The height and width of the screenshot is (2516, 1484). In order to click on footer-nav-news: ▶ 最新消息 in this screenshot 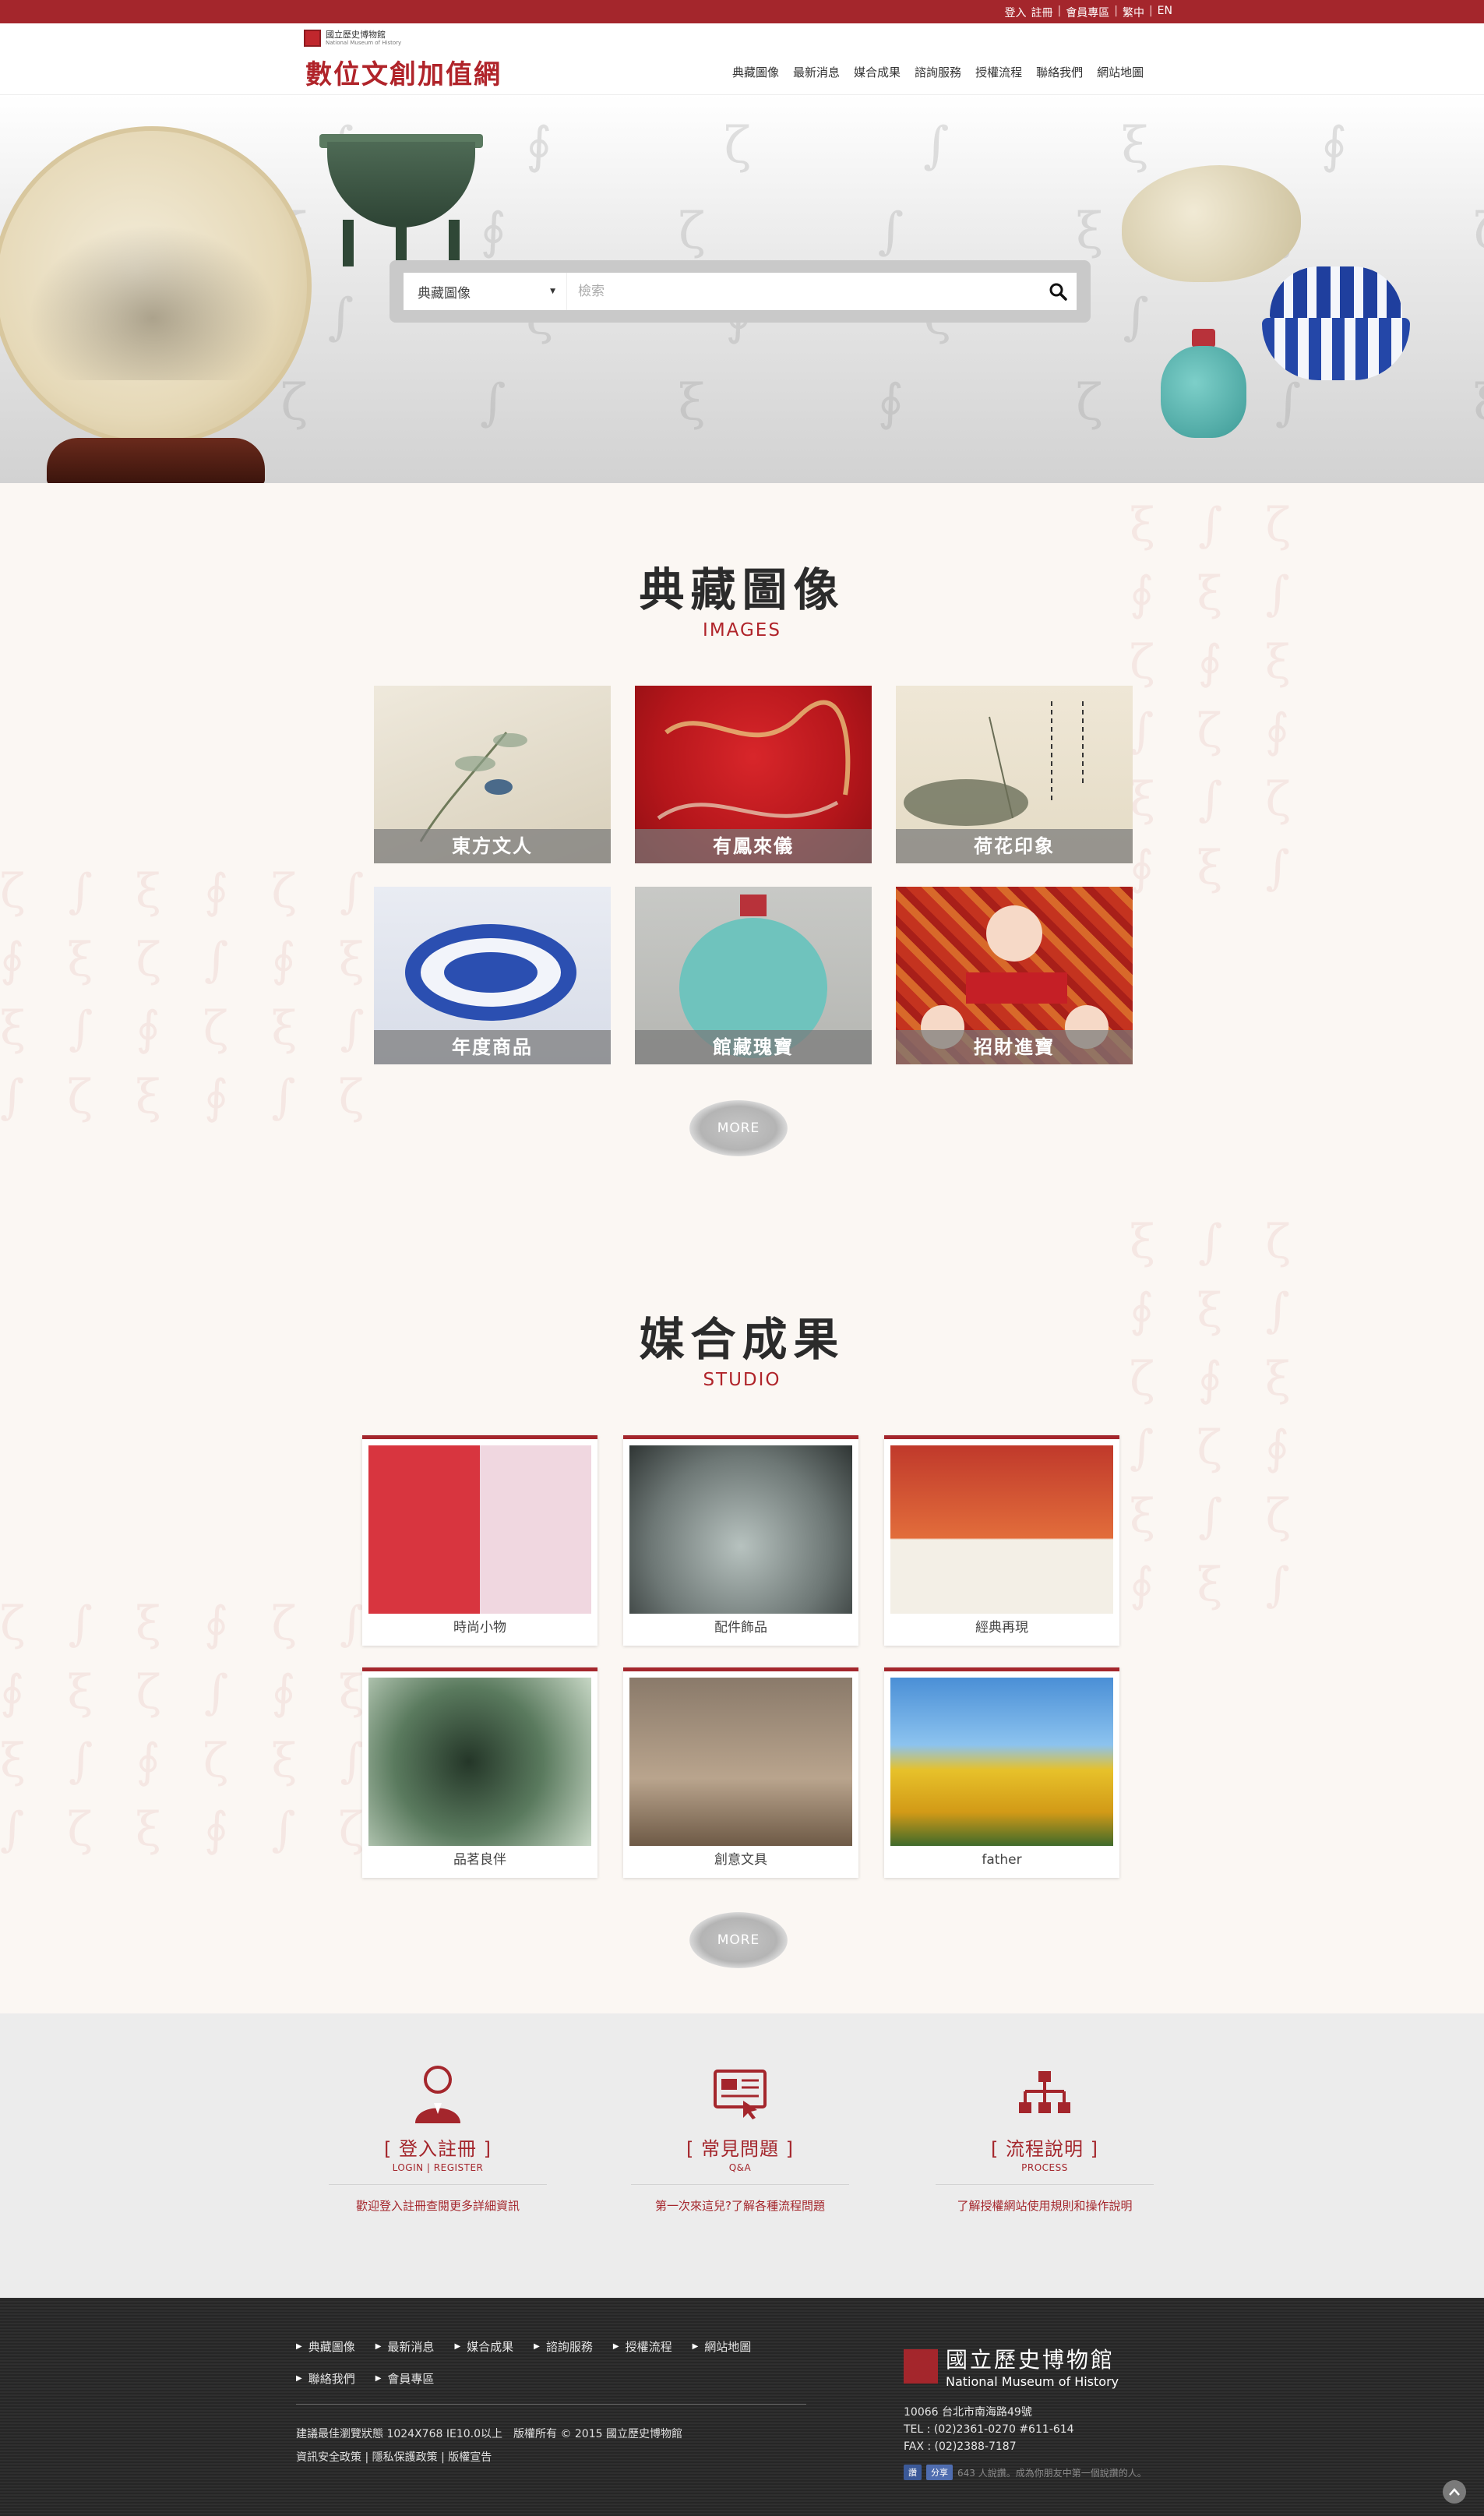, I will do `click(405, 2346)`.